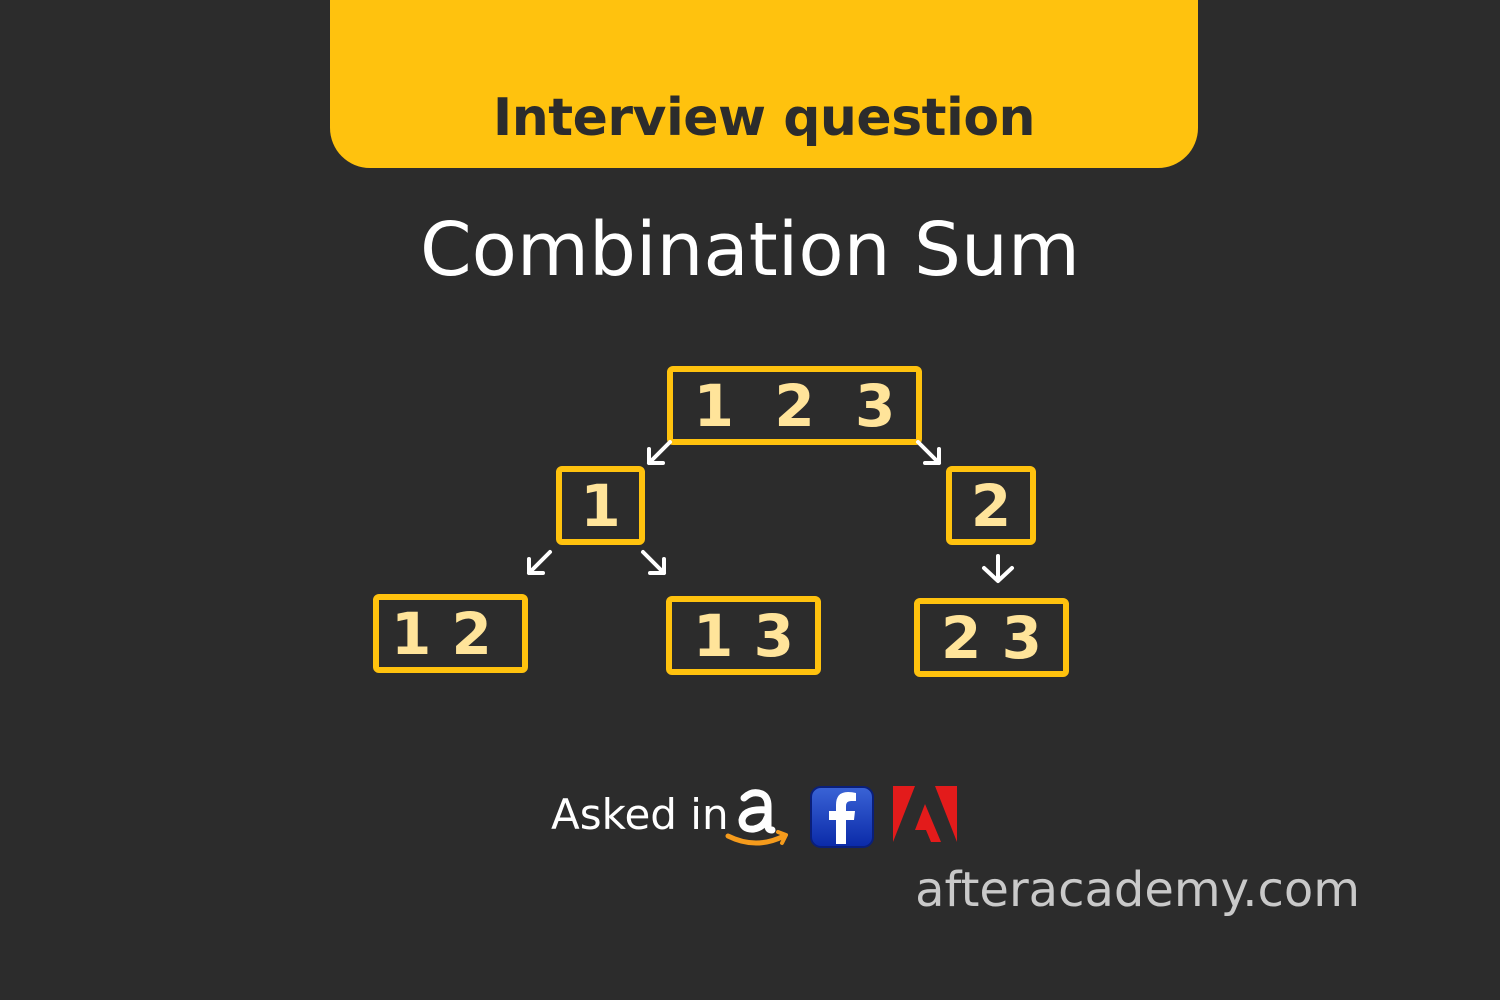 The image size is (1500, 1000). What do you see at coordinates (1137, 890) in the screenshot?
I see `site-url: afteracademy.com` at bounding box center [1137, 890].